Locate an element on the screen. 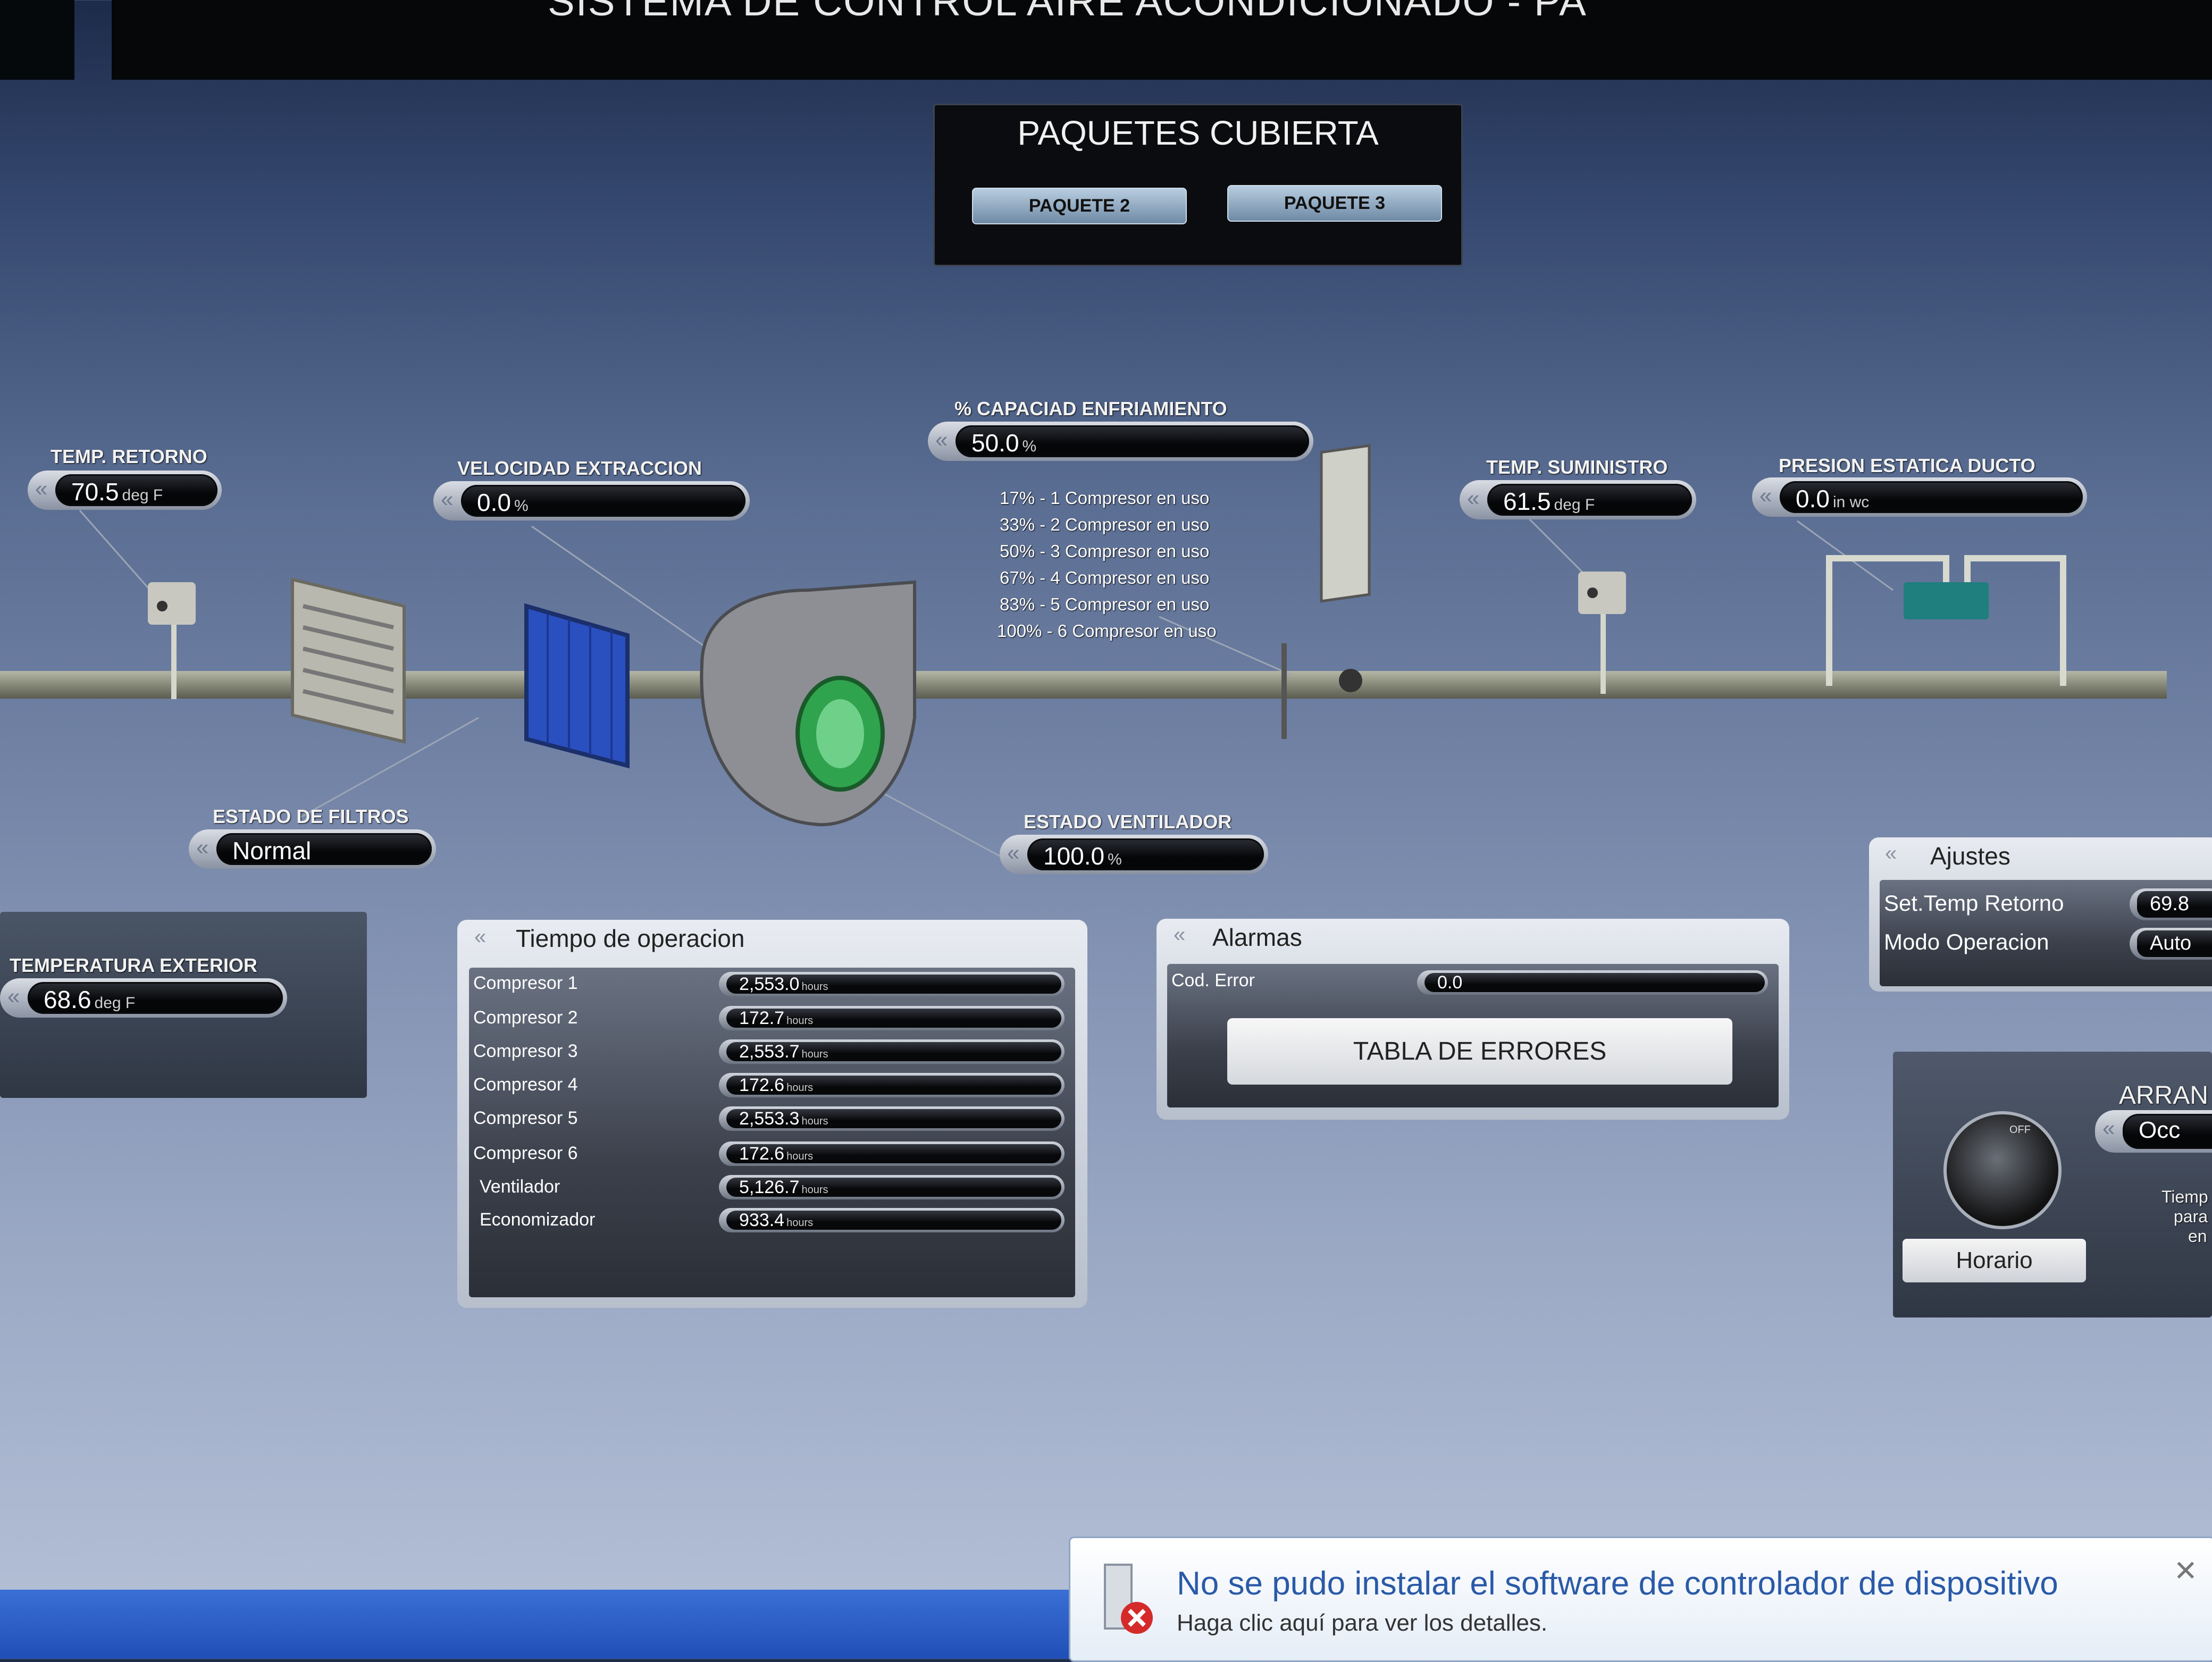 Image resolution: width=2212 pixels, height=1662 pixels. modo-operacion-field: Auto is located at coordinates (2171, 944).